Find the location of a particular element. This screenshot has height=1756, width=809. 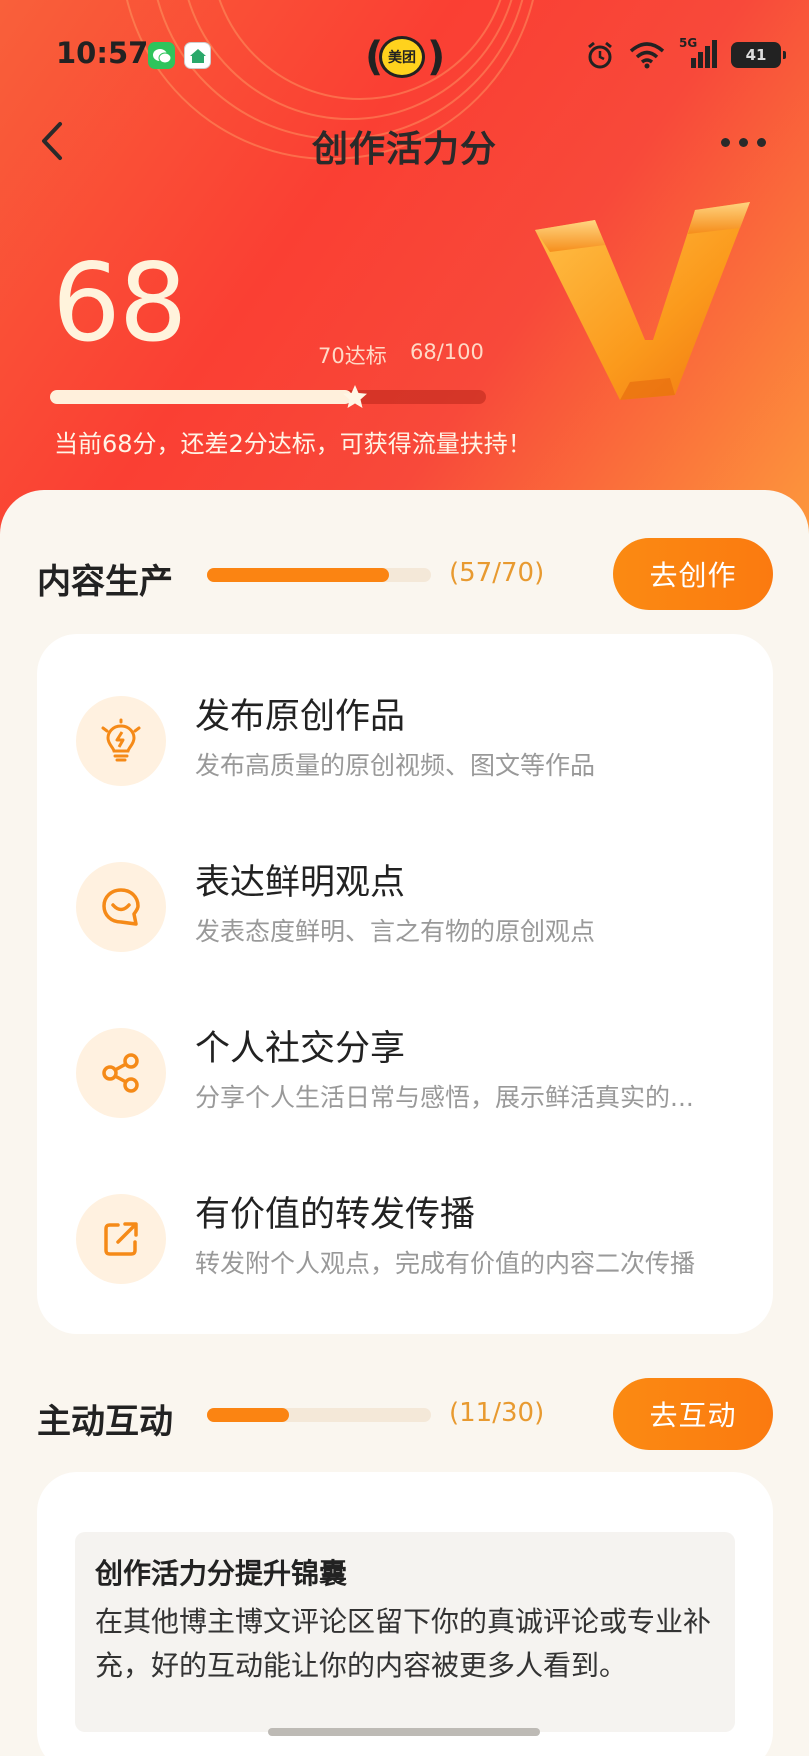

status-time: 10:57 is located at coordinates (102, 53).